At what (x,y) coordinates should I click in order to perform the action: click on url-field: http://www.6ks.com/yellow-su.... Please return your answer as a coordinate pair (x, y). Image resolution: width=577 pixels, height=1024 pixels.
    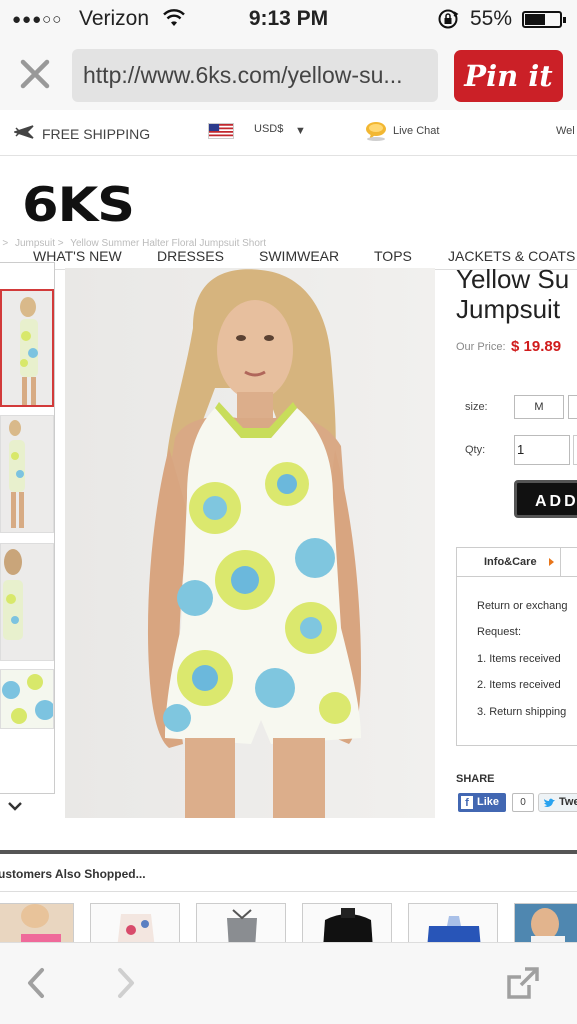
    Looking at the image, I should click on (255, 75).